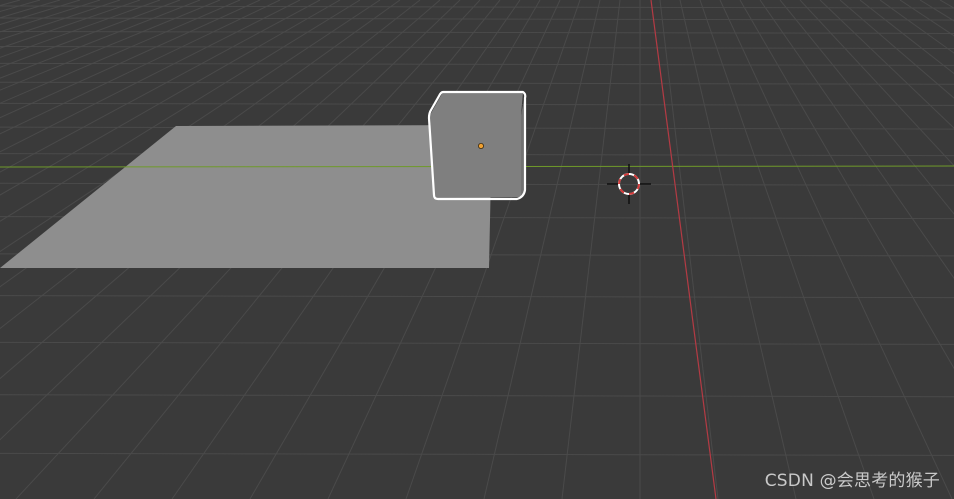 This screenshot has height=499, width=954. I want to click on cube-mesh, so click(477, 145).